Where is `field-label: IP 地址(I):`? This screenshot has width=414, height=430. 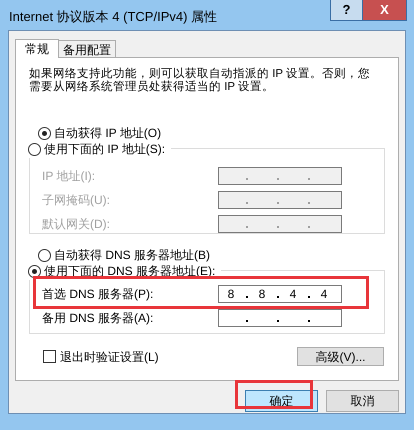 field-label: IP 地址(I): is located at coordinates (69, 176).